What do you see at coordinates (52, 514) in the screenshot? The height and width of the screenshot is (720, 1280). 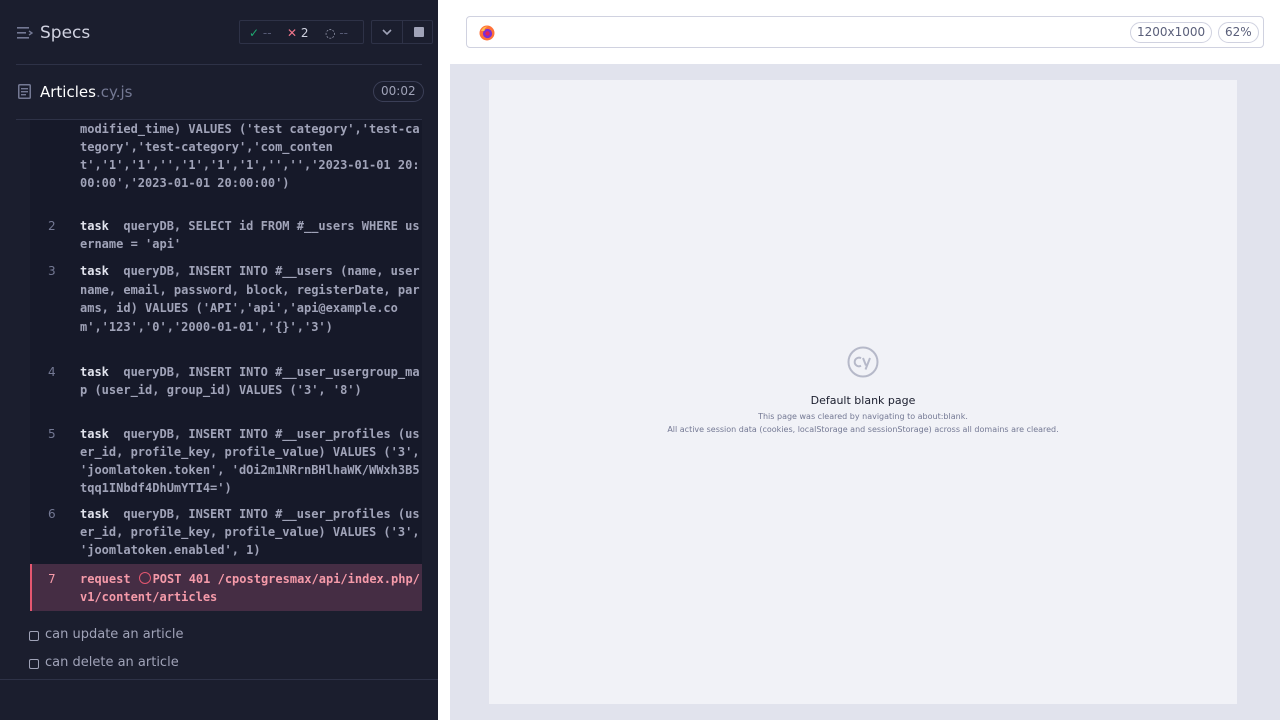 I see `command-number: 6` at bounding box center [52, 514].